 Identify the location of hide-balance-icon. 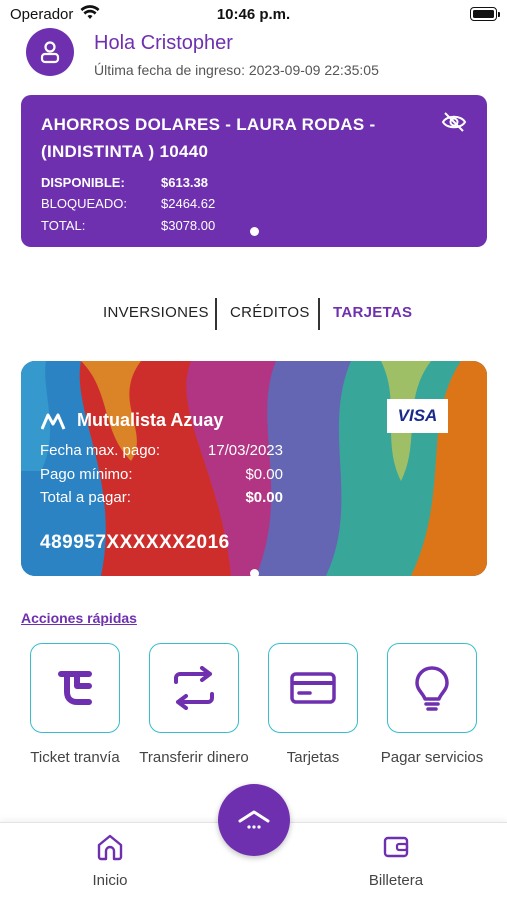
(454, 122).